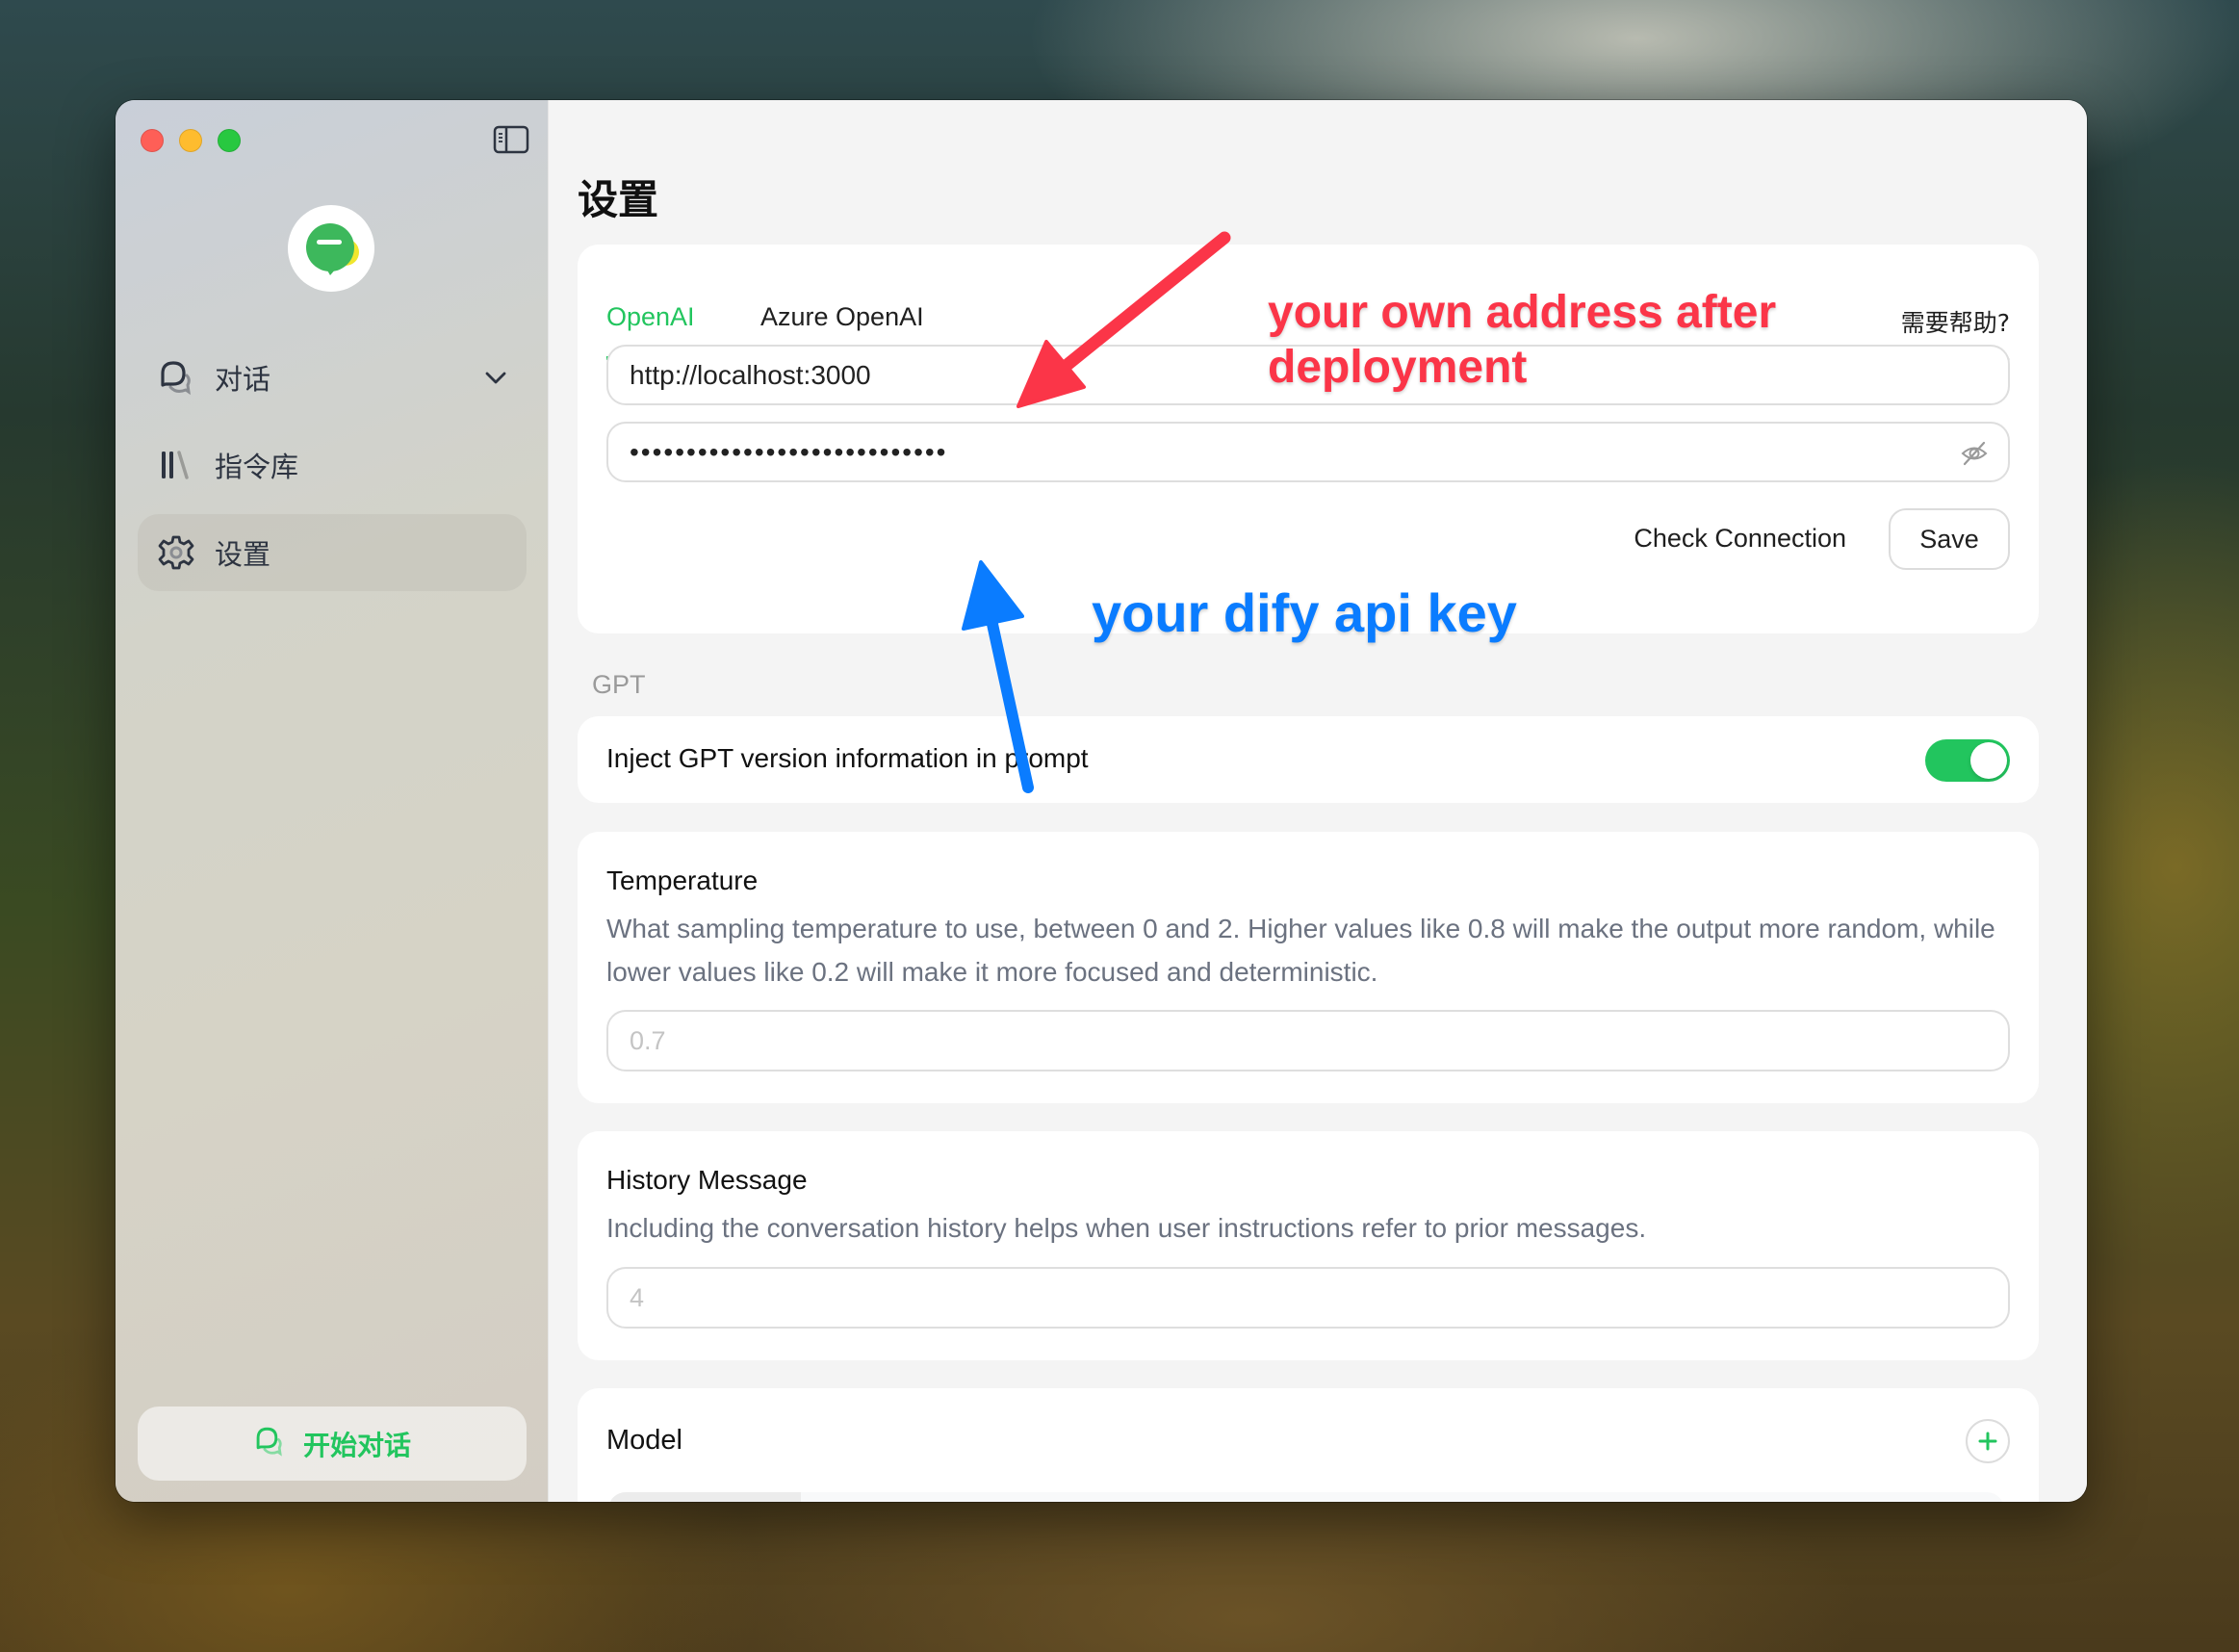 The width and height of the screenshot is (2239, 1652). I want to click on inject-version-toggle, so click(1967, 760).